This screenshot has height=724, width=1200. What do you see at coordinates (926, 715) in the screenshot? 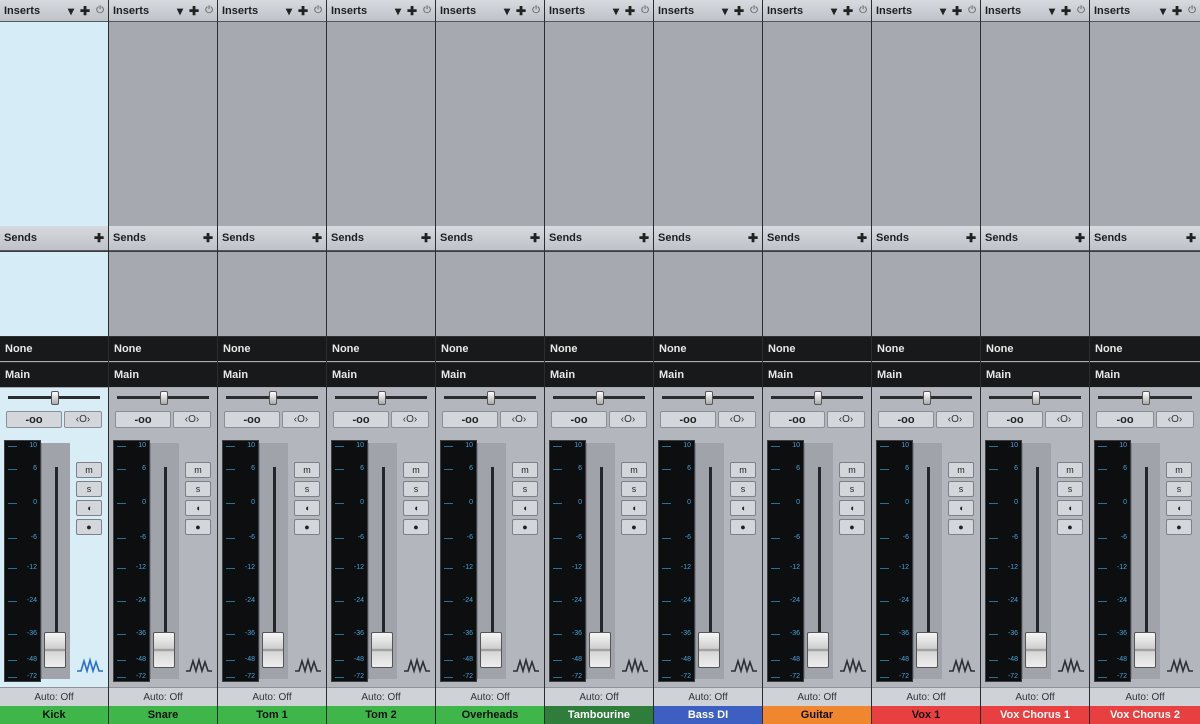
I see `channel-name-label: Vox 1` at bounding box center [926, 715].